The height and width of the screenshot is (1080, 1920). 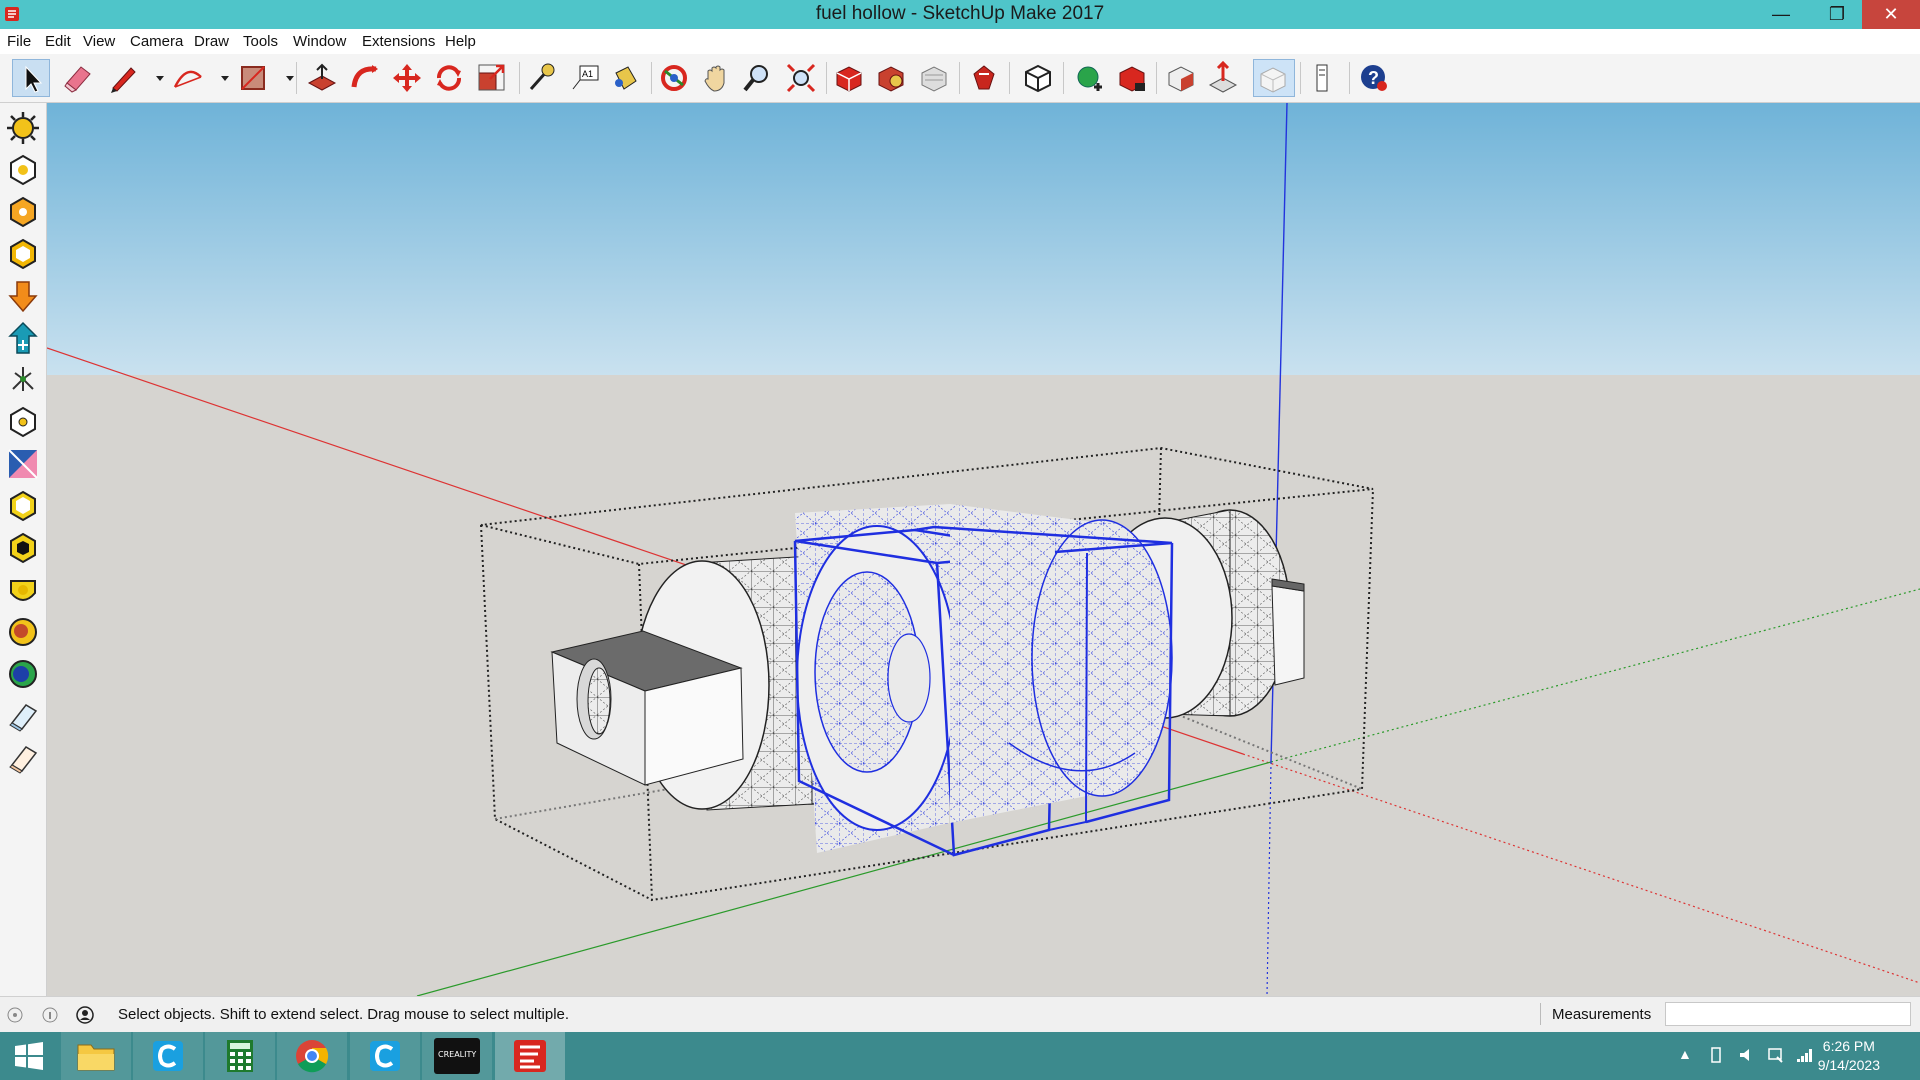 I want to click on menu-file: File, so click(x=19, y=41).